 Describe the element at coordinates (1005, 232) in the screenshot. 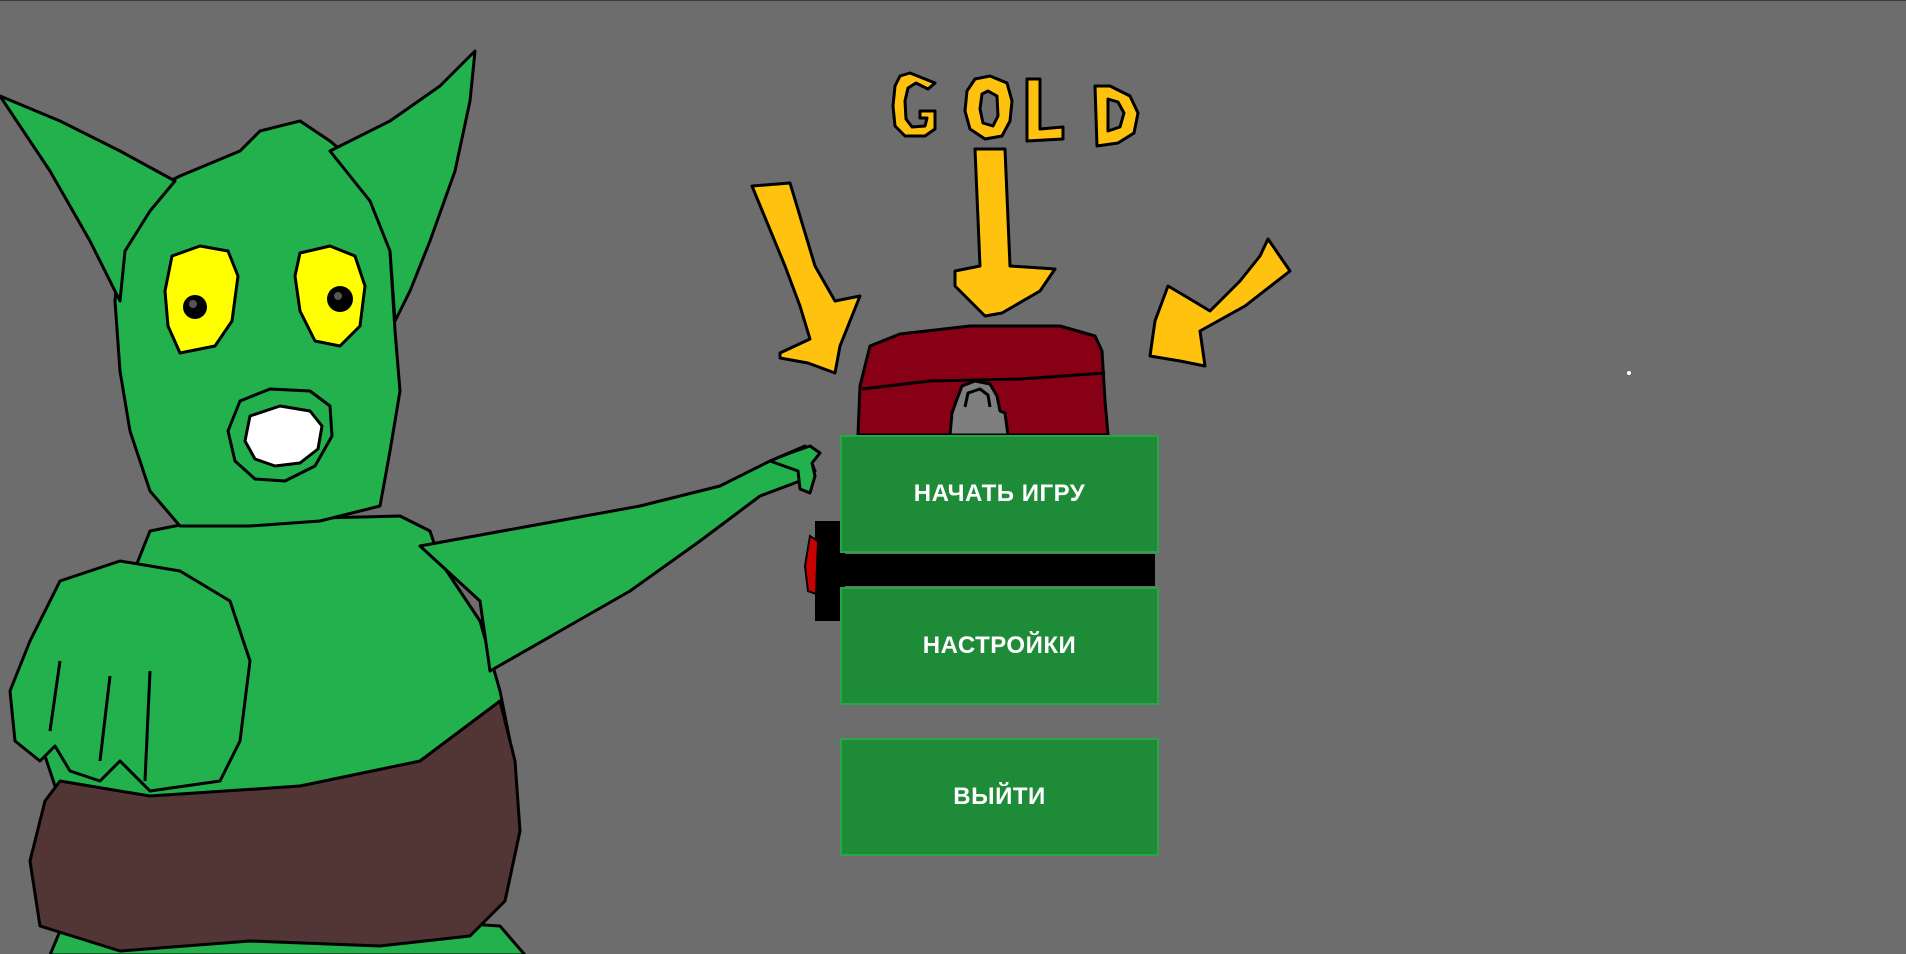

I see `gold-arrow-center` at that location.